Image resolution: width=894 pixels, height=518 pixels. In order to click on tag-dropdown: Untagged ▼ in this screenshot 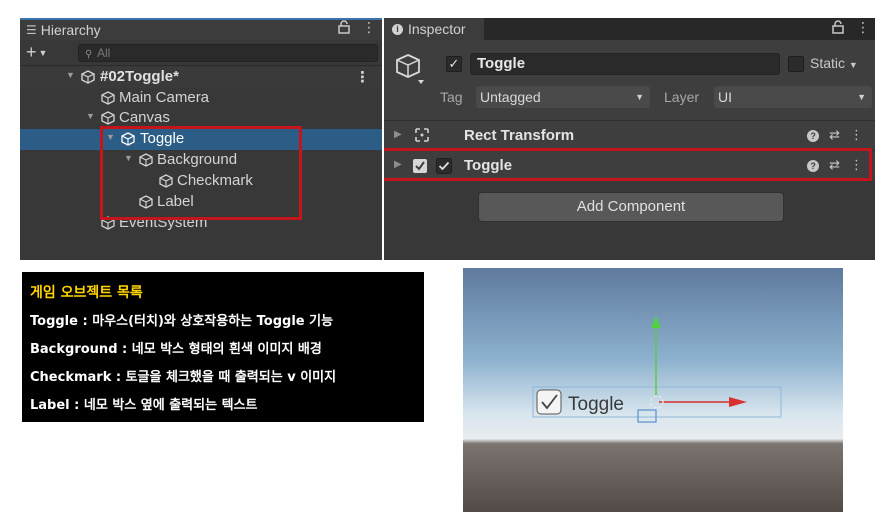, I will do `click(563, 97)`.